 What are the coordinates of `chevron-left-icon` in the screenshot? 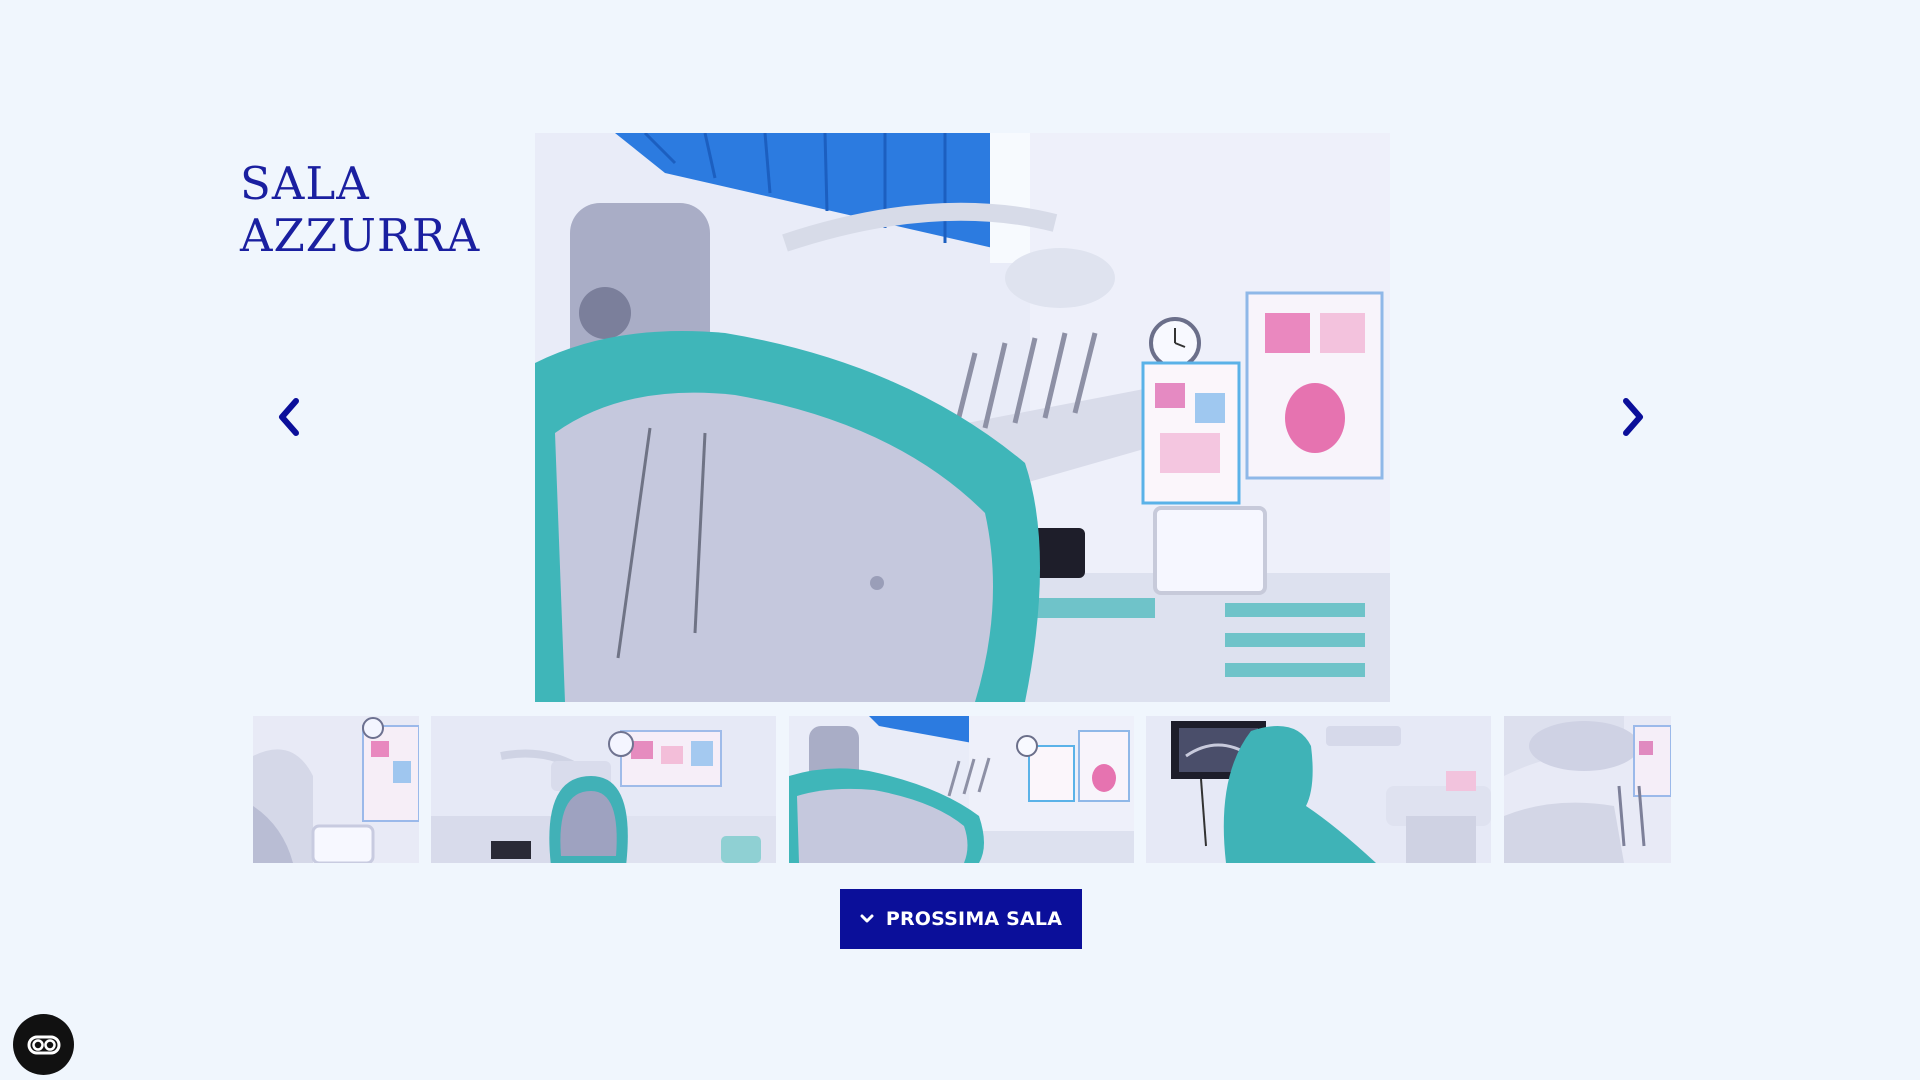 It's located at (289, 417).